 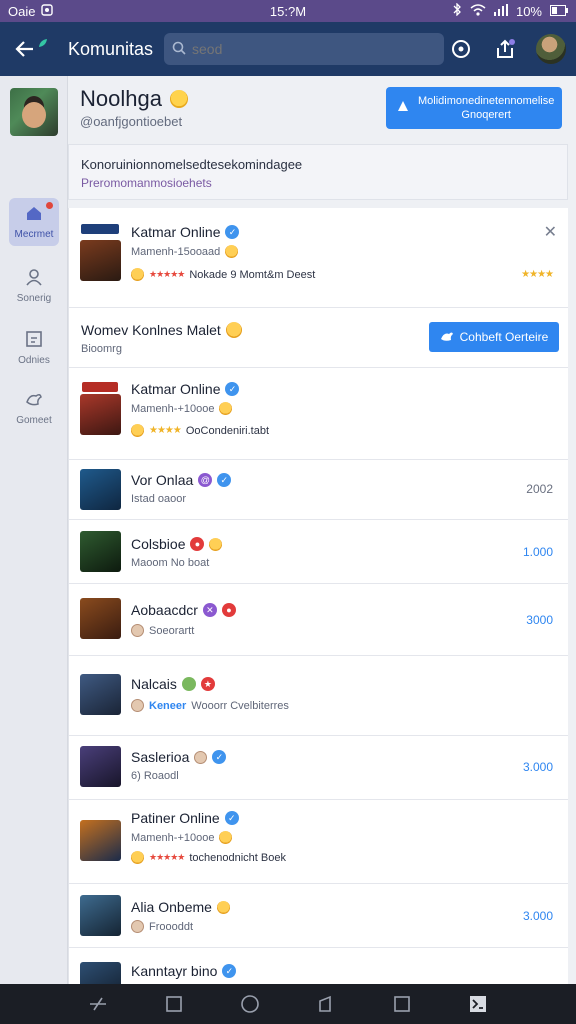 What do you see at coordinates (237, 857) in the screenshot?
I see `item-meta-text: tochenodnicht Boek` at bounding box center [237, 857].